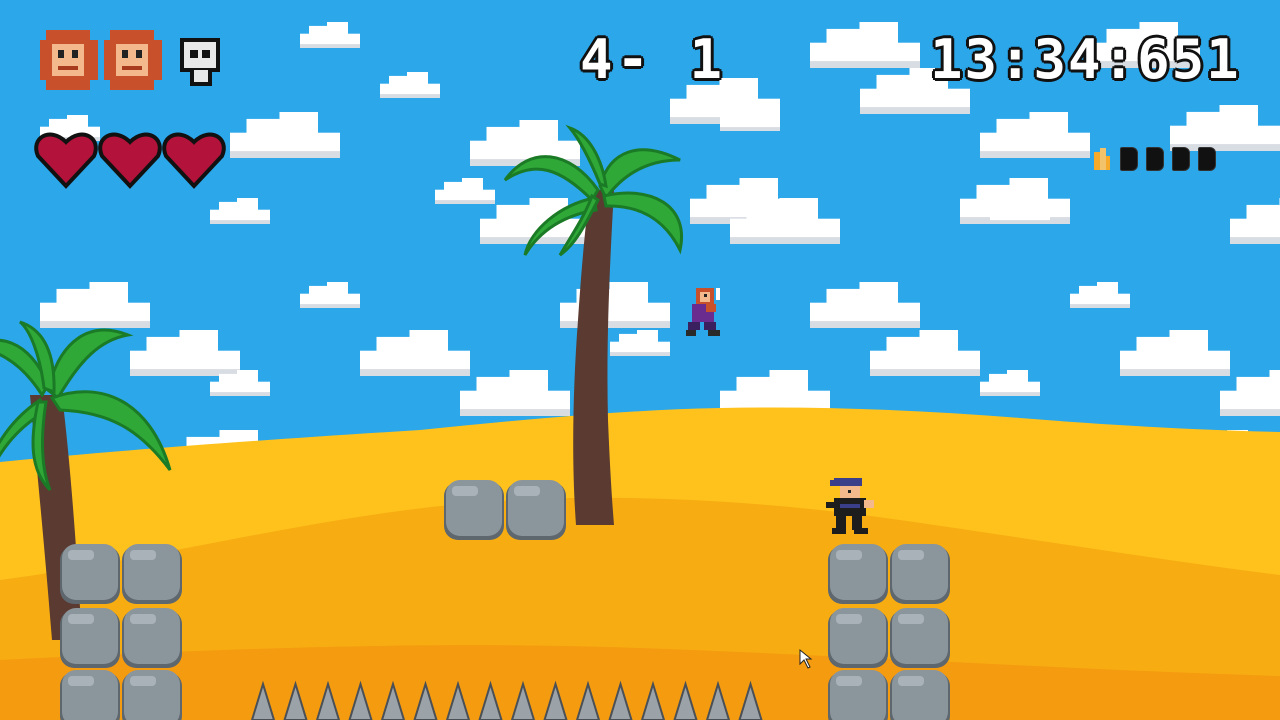 Image resolution: width=1280 pixels, height=720 pixels. Describe the element at coordinates (653, 59) in the screenshot. I see `level-indicator: 4- 1` at that location.